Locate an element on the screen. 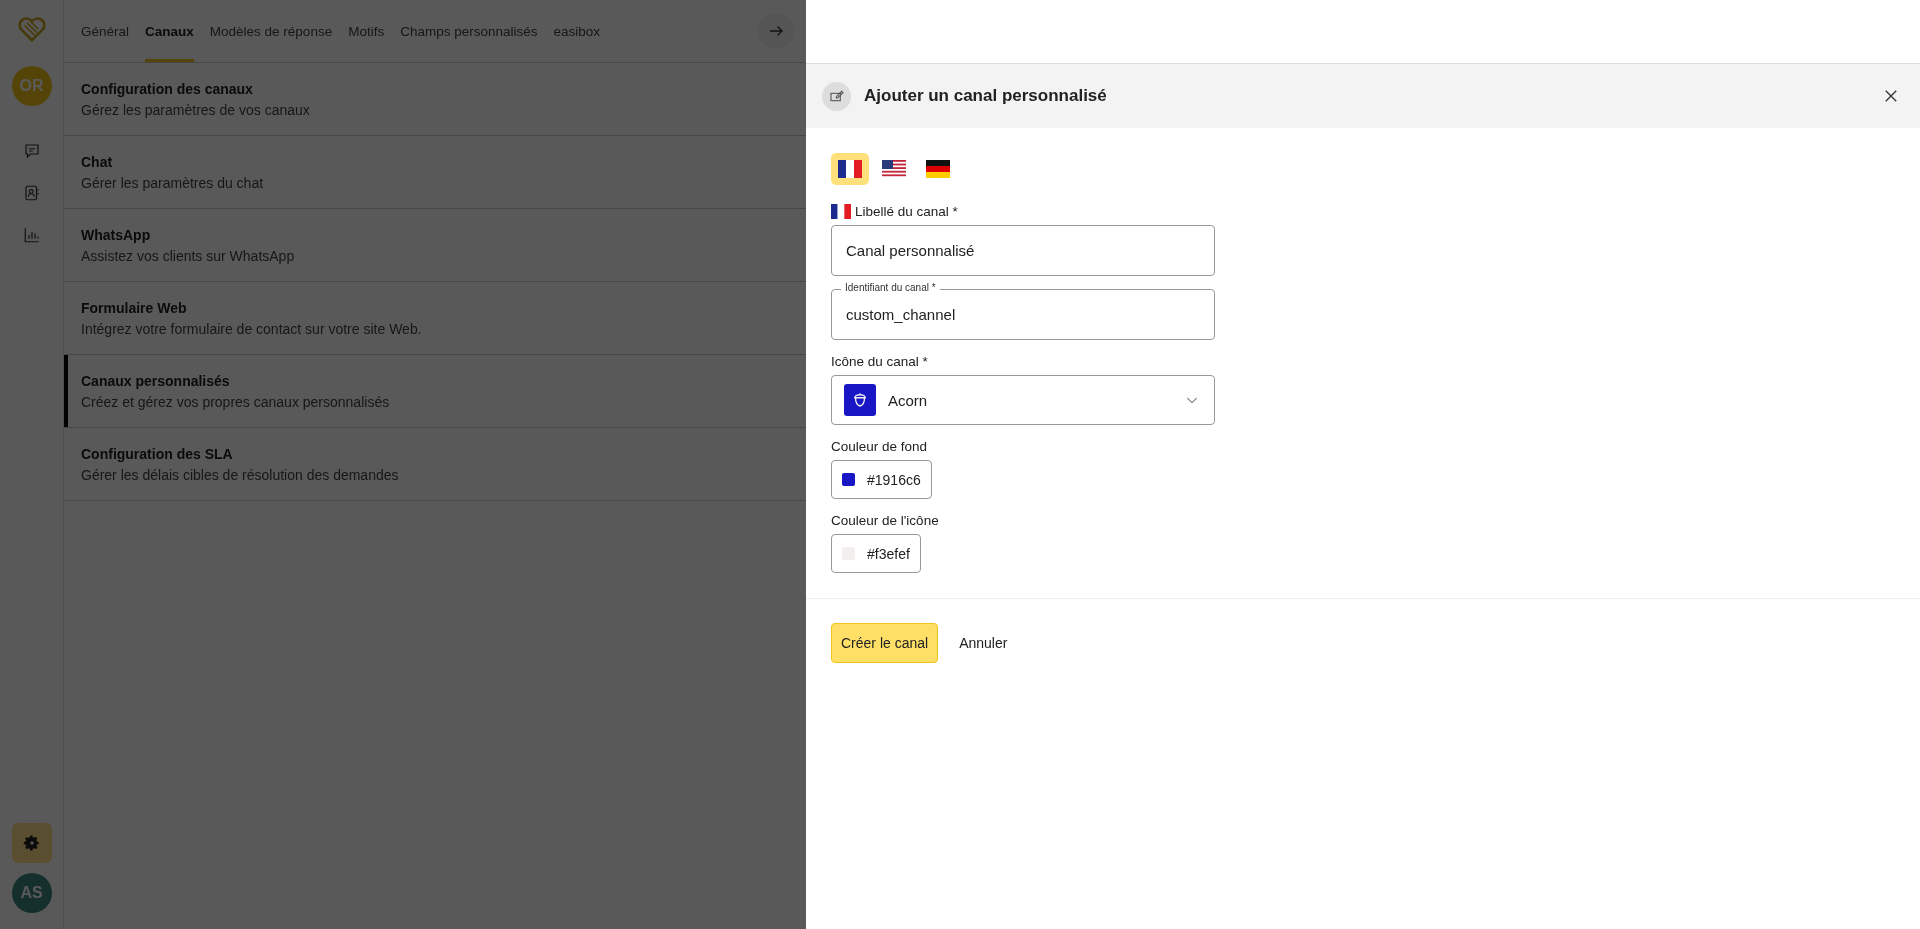 This screenshot has width=1920, height=929. field-label: Couleur de l'icône is located at coordinates (885, 520).